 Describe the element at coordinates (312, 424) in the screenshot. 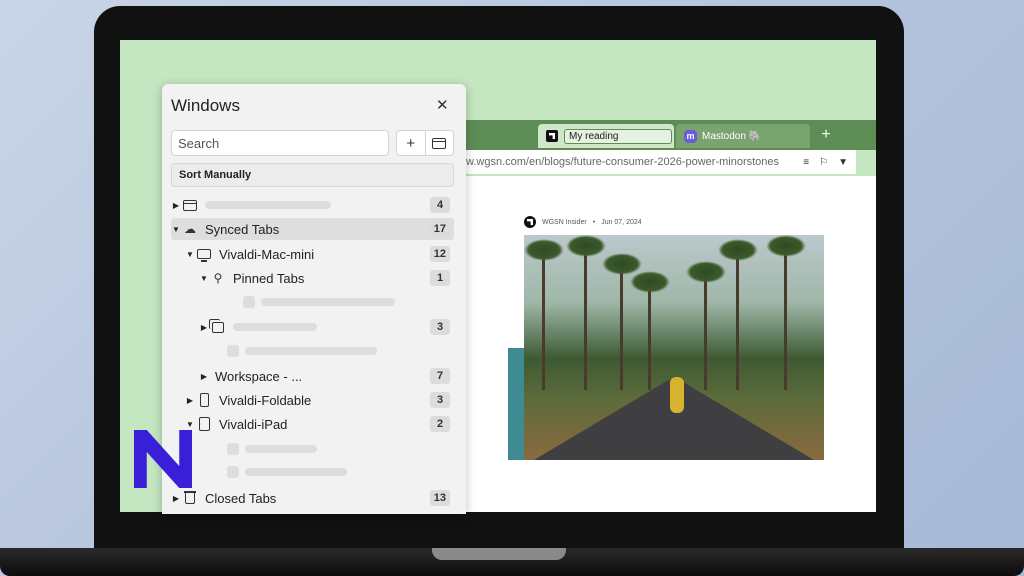

I see `device-row-ipad: ▼ Vivaldi-iPad 2` at that location.